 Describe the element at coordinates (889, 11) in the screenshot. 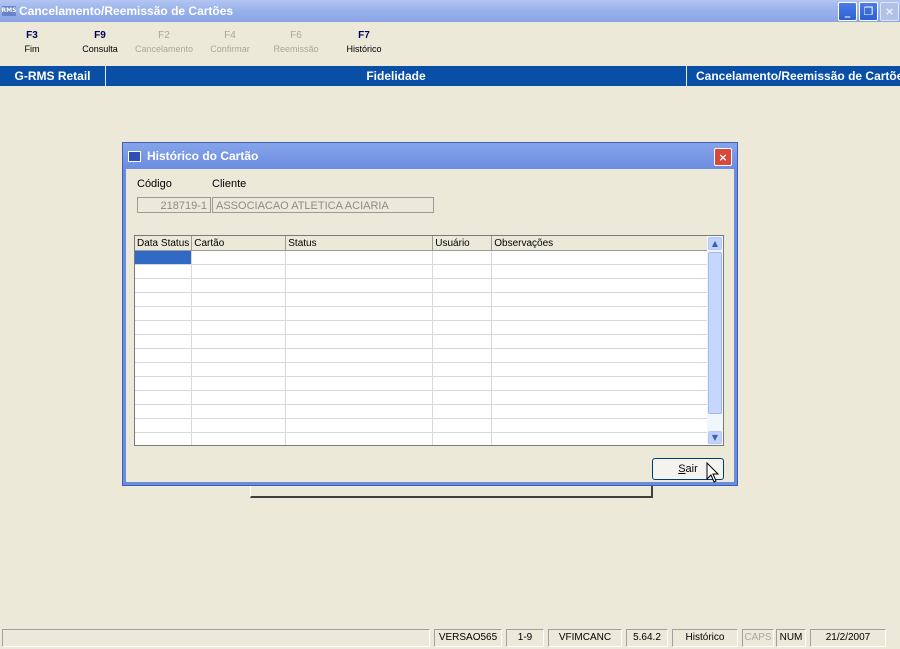

I see `close-button: ×` at that location.